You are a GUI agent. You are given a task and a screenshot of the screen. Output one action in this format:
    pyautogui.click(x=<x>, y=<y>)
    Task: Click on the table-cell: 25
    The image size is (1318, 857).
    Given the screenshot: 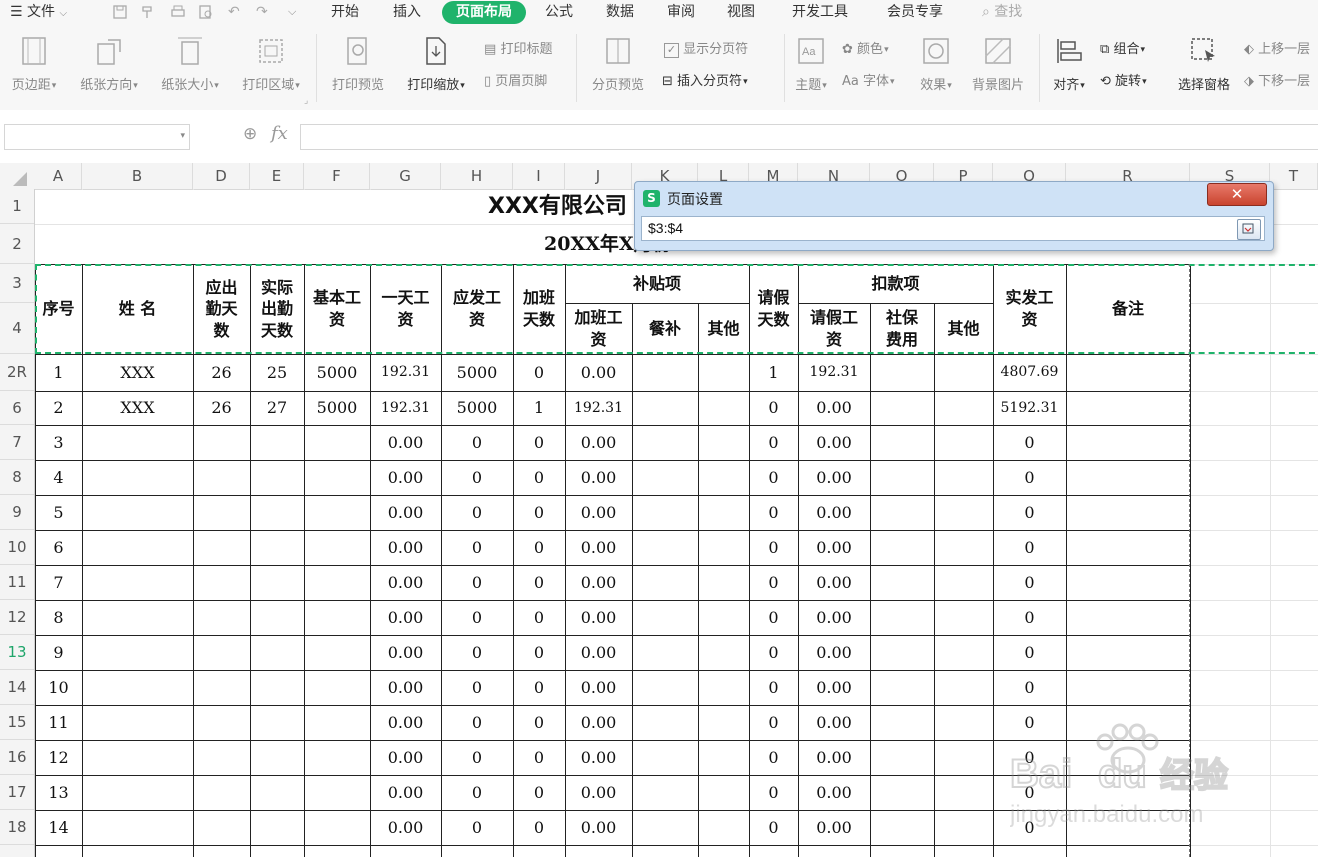 What is the action you would take?
    pyautogui.click(x=277, y=372)
    